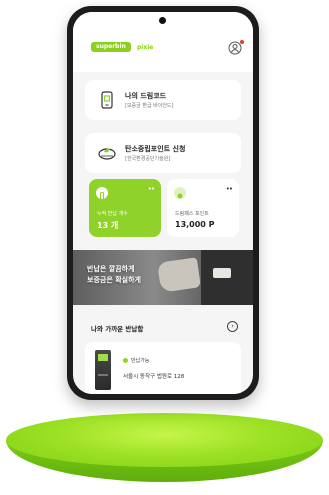  I want to click on bottle-icon, so click(102, 193).